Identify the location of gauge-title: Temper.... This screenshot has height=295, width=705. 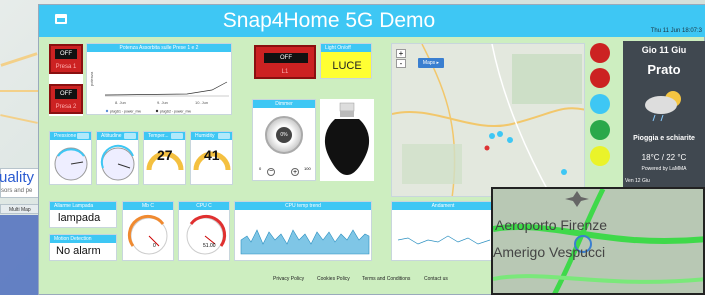
(158, 136).